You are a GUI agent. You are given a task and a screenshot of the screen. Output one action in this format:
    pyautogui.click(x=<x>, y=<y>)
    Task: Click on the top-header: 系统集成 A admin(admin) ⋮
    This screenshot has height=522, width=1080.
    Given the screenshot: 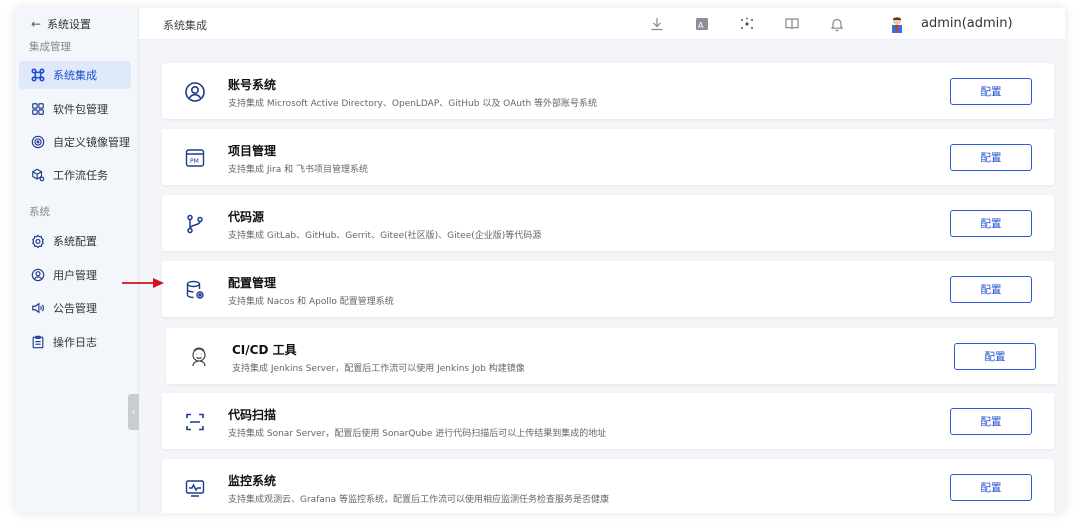 What is the action you would take?
    pyautogui.click(x=602, y=24)
    